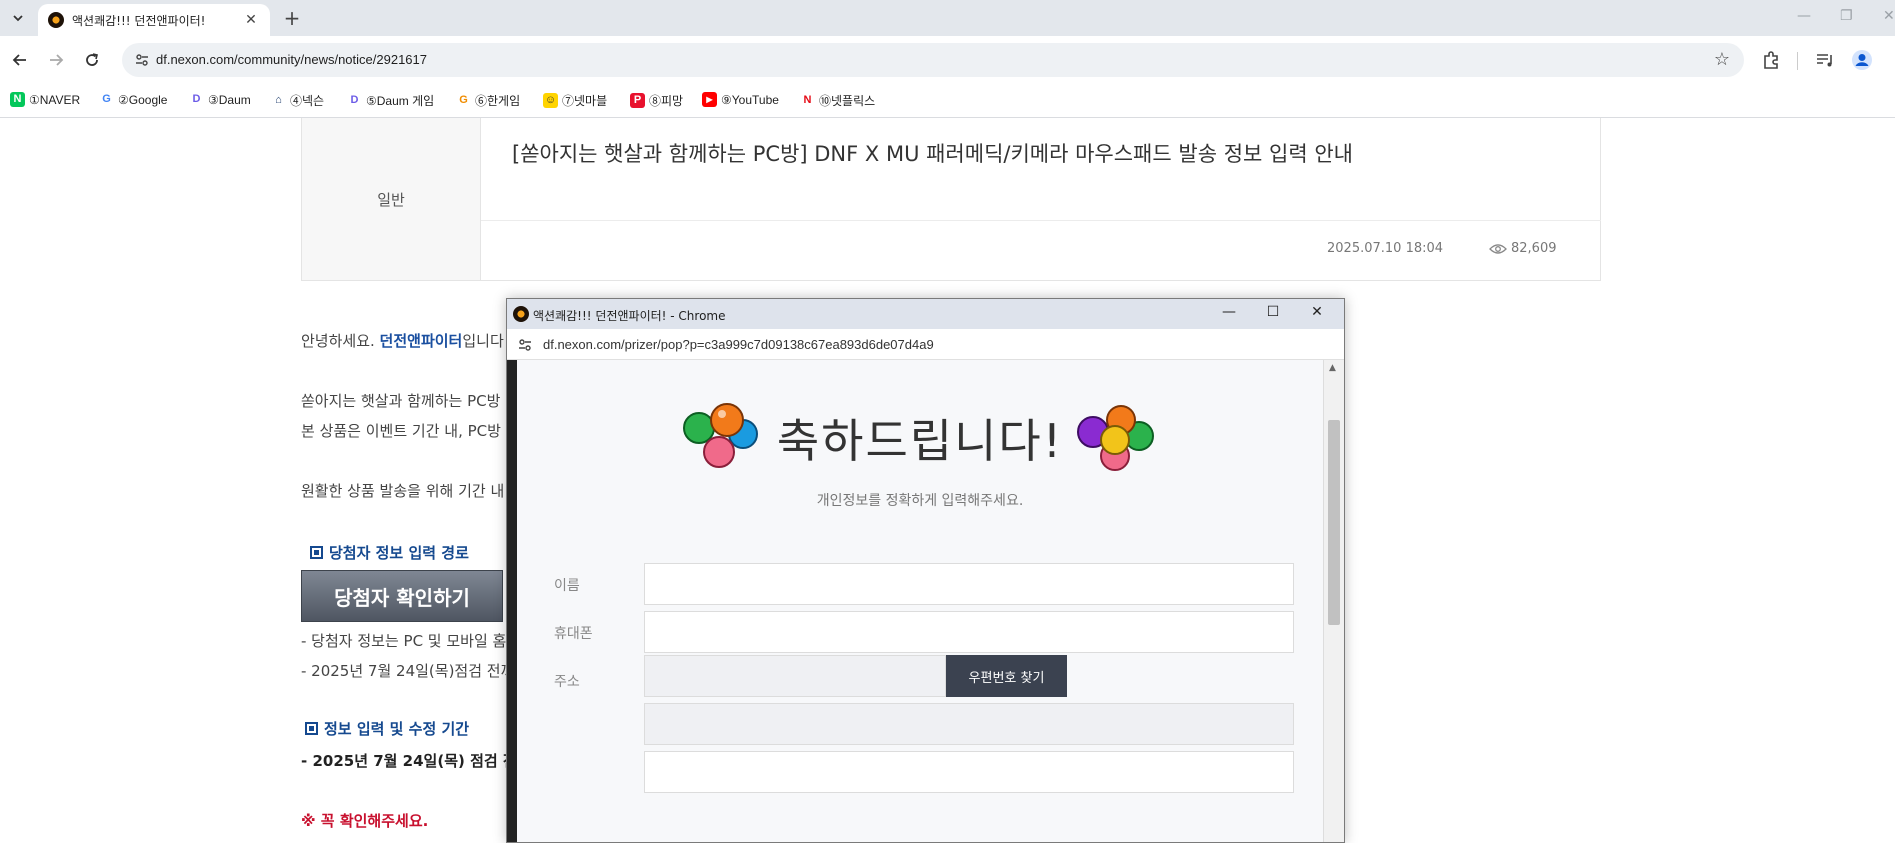 This screenshot has width=1895, height=843. I want to click on body-line: - 2025년 7월 24일(목)점검 전까, so click(408, 671).